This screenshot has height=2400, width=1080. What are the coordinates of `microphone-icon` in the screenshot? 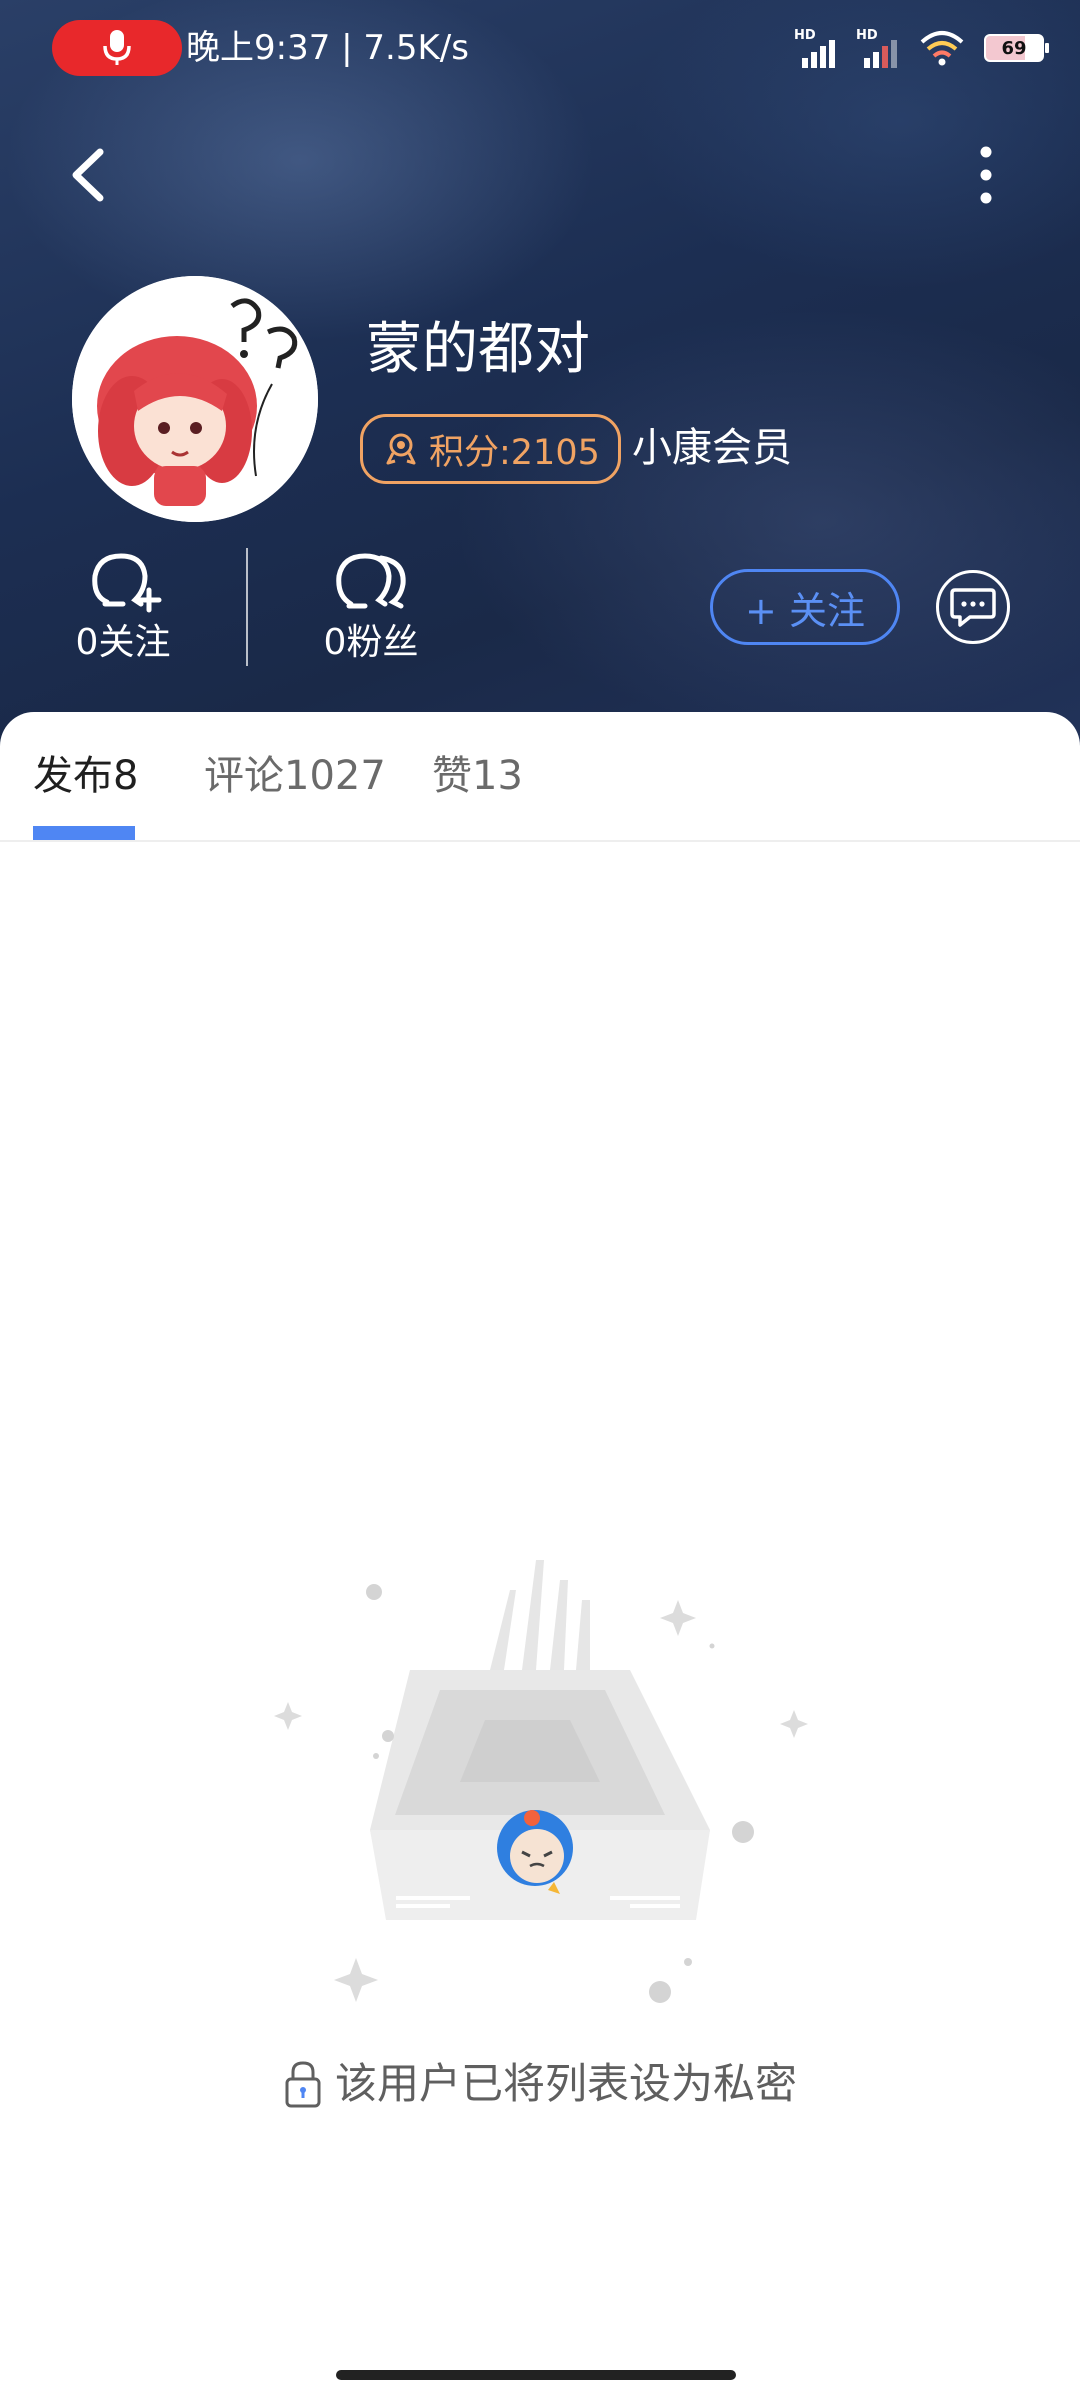 It's located at (117, 47).